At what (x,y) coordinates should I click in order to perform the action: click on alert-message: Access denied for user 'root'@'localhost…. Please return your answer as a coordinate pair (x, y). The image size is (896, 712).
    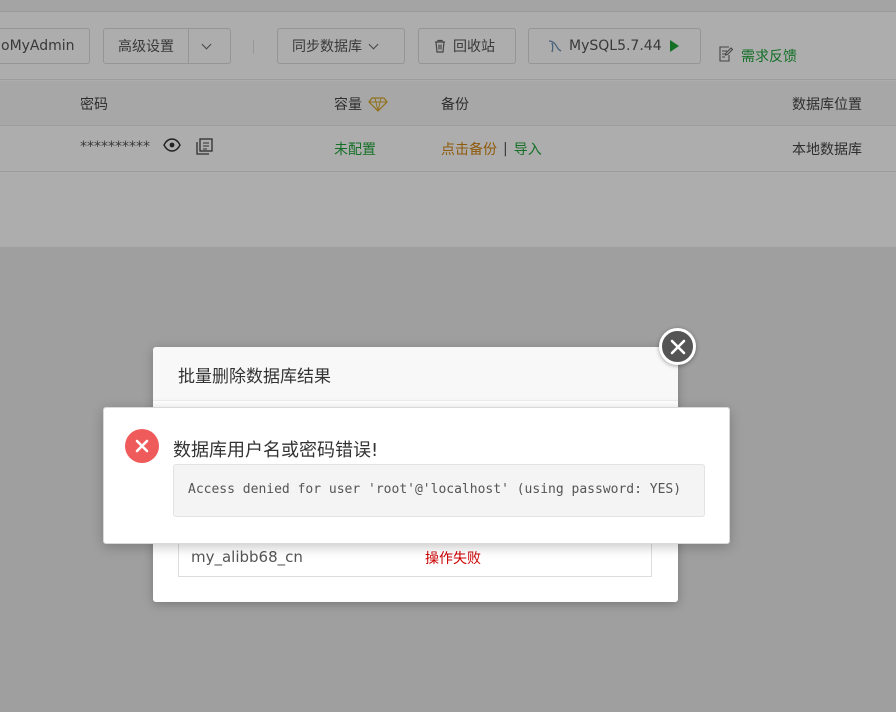
    Looking at the image, I should click on (439, 490).